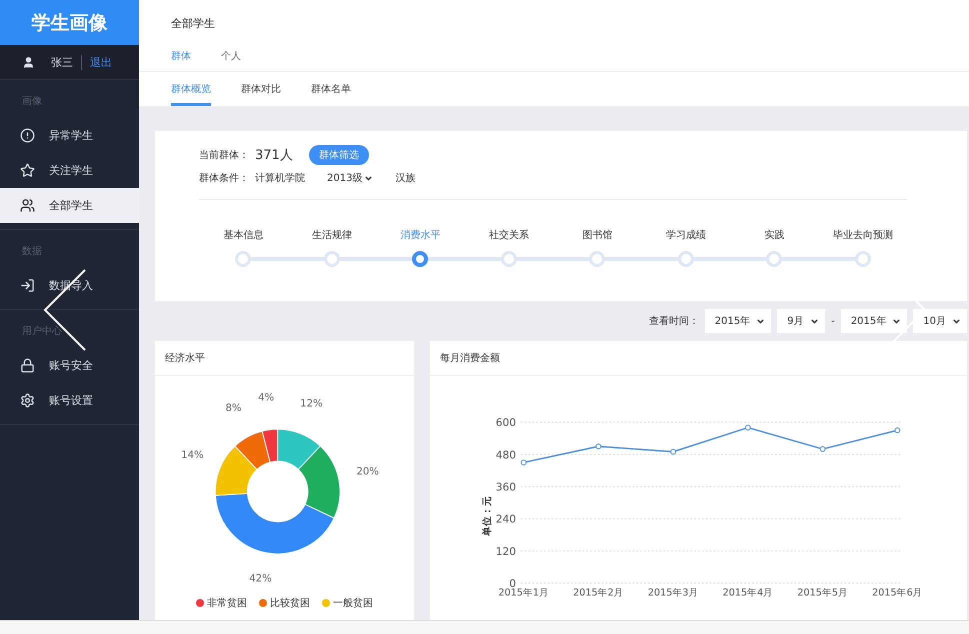 This screenshot has width=969, height=634. What do you see at coordinates (69, 205) in the screenshot?
I see `sidebar-item: 全部学生` at bounding box center [69, 205].